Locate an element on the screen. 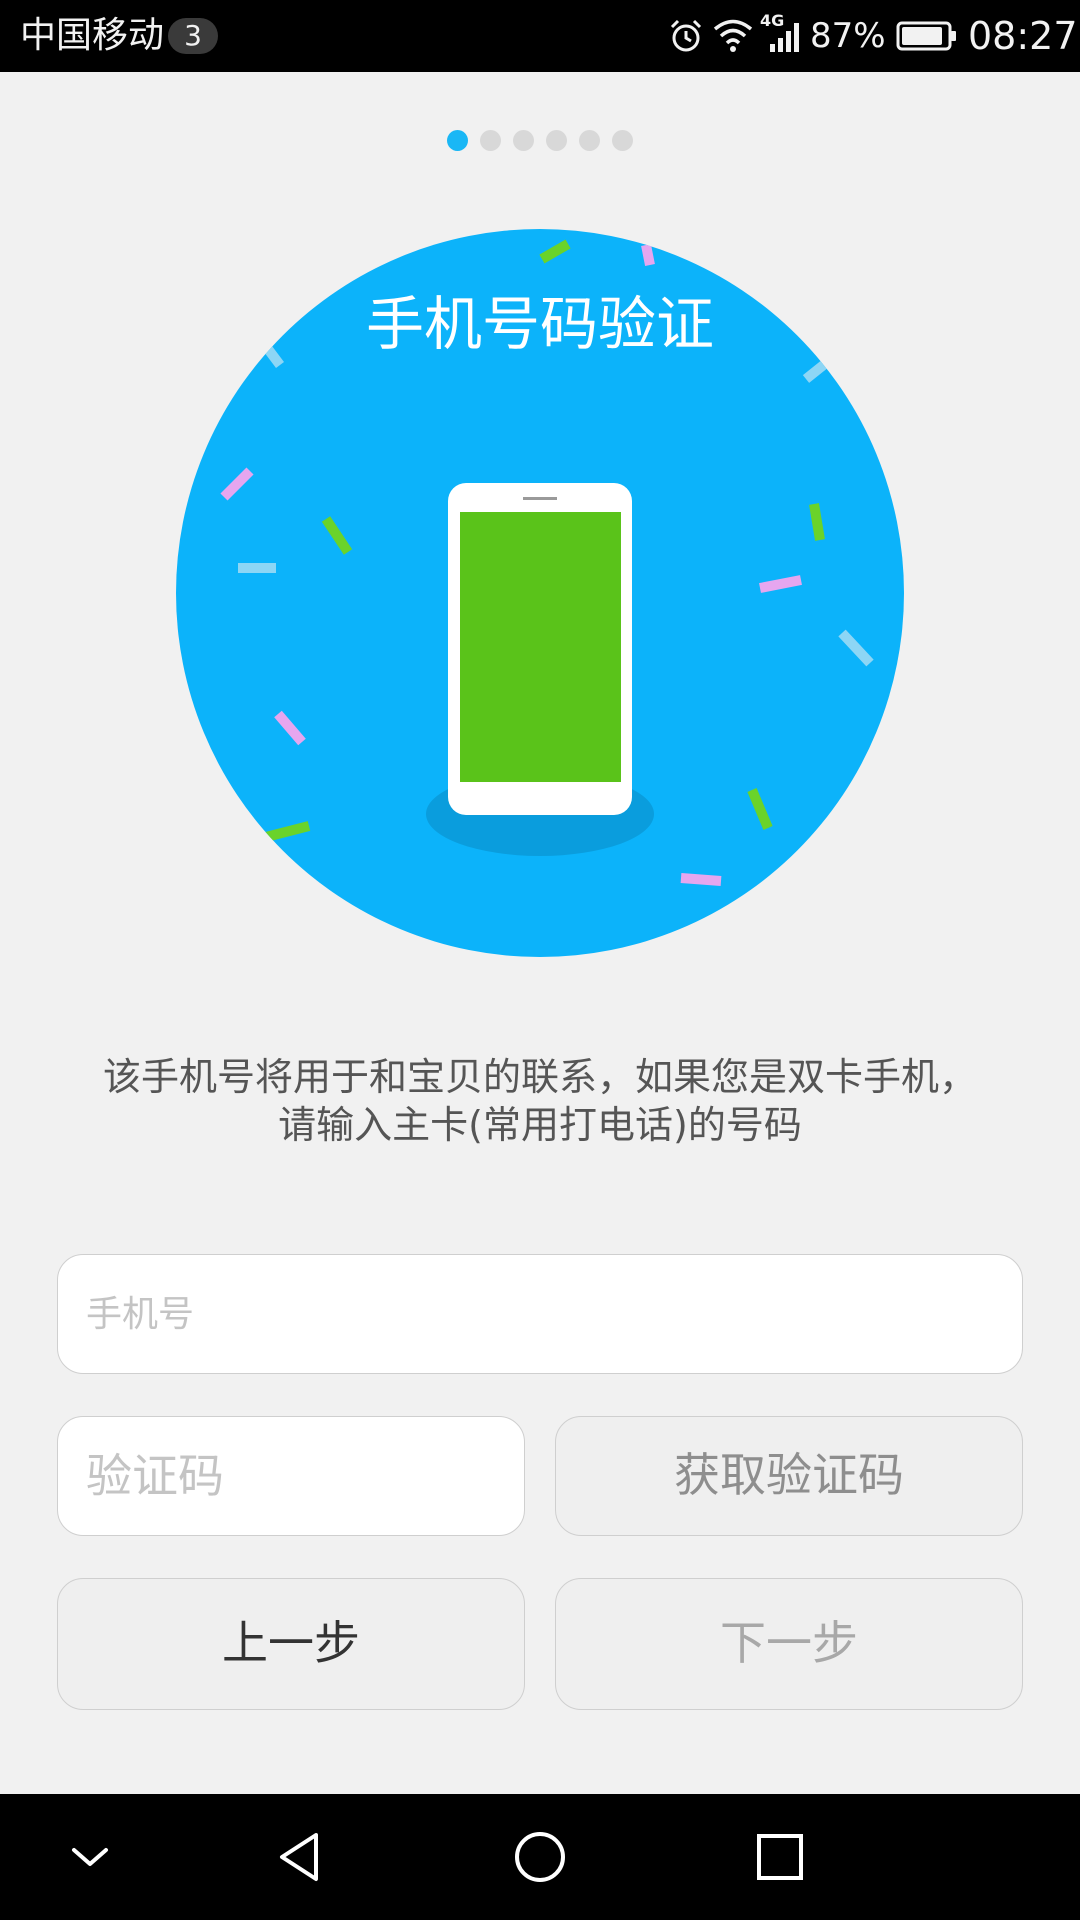  recents-icon is located at coordinates (780, 1857).